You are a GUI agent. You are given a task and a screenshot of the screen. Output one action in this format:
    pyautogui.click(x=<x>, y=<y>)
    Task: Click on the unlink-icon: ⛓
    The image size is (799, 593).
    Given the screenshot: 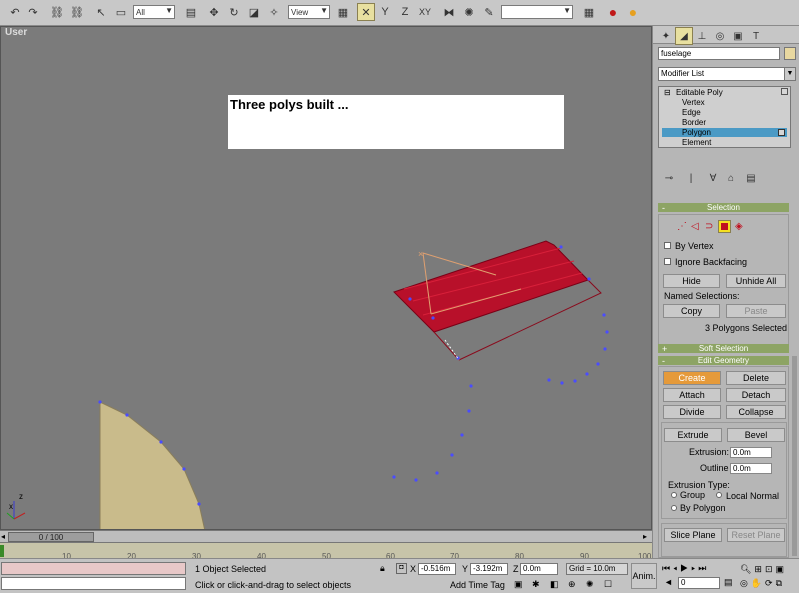 What is the action you would take?
    pyautogui.click(x=77, y=12)
    